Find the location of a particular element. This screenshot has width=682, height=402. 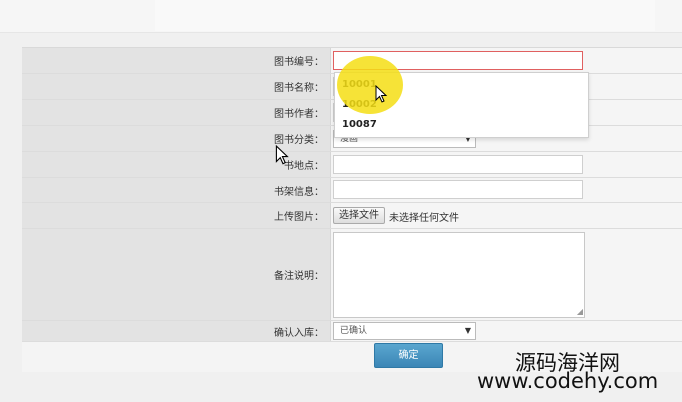

submit-button: 确定 is located at coordinates (408, 355).